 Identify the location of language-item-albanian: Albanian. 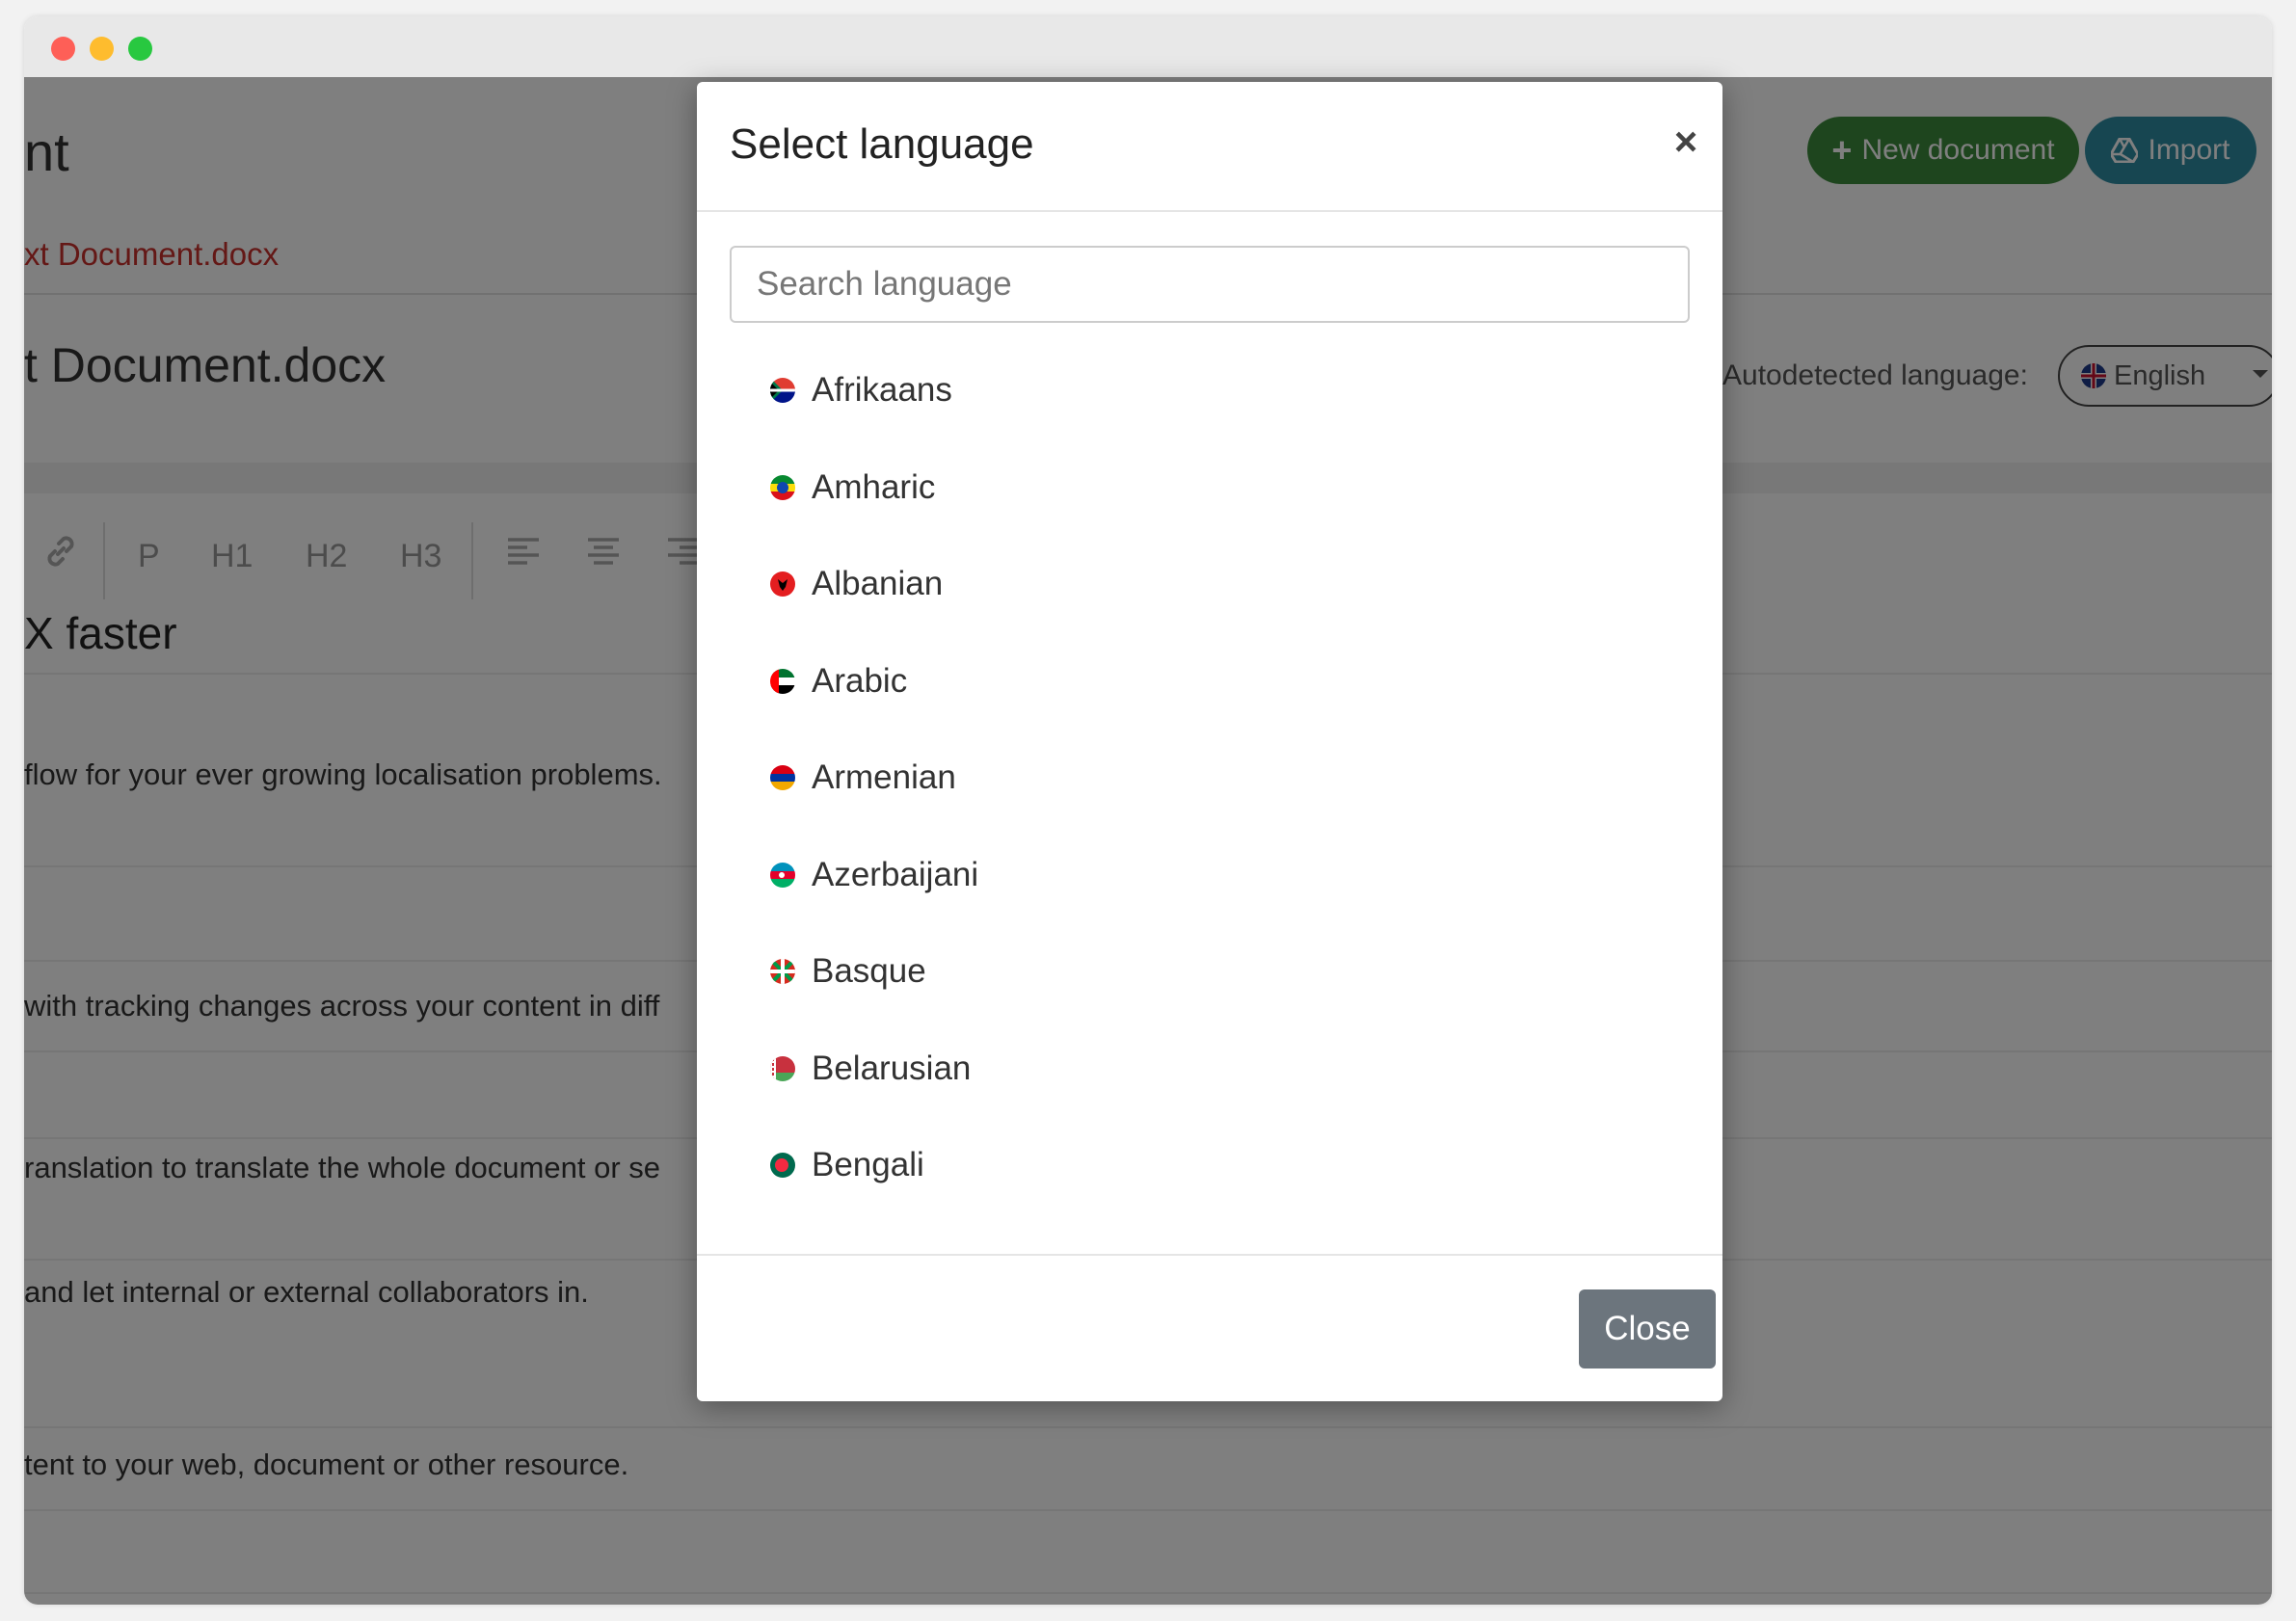
(1210, 584).